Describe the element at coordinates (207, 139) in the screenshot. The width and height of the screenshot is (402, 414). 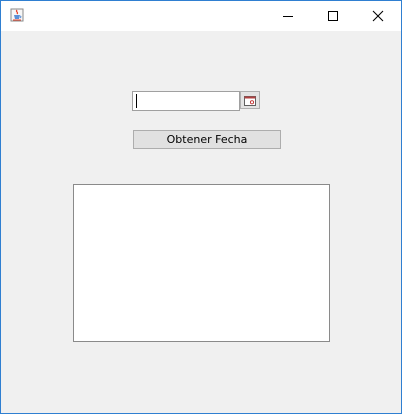
I see `get-date-button: Obtener Fecha` at that location.